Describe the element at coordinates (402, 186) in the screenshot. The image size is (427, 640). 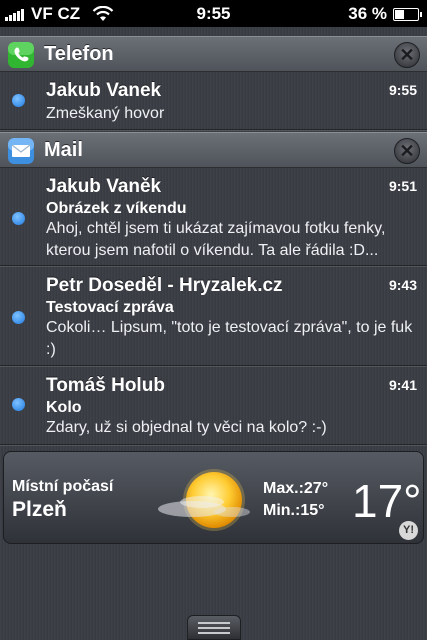
I see `item-time: 9:51` at that location.